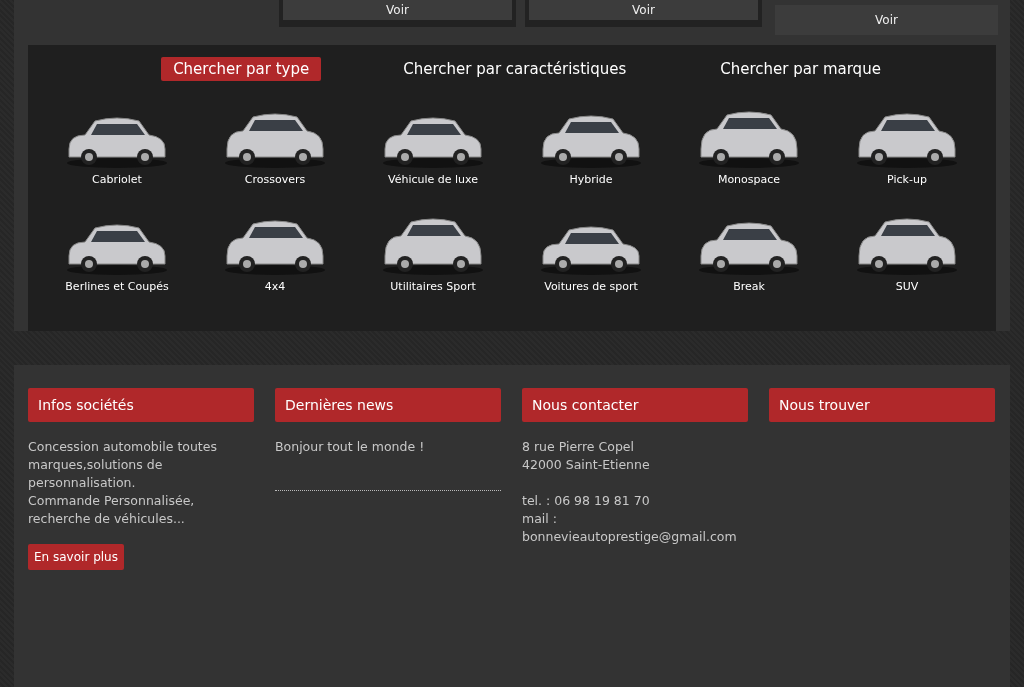 Image resolution: width=1024 pixels, height=687 pixels. Describe the element at coordinates (635, 405) in the screenshot. I see `section-heading: Nous contacter` at that location.